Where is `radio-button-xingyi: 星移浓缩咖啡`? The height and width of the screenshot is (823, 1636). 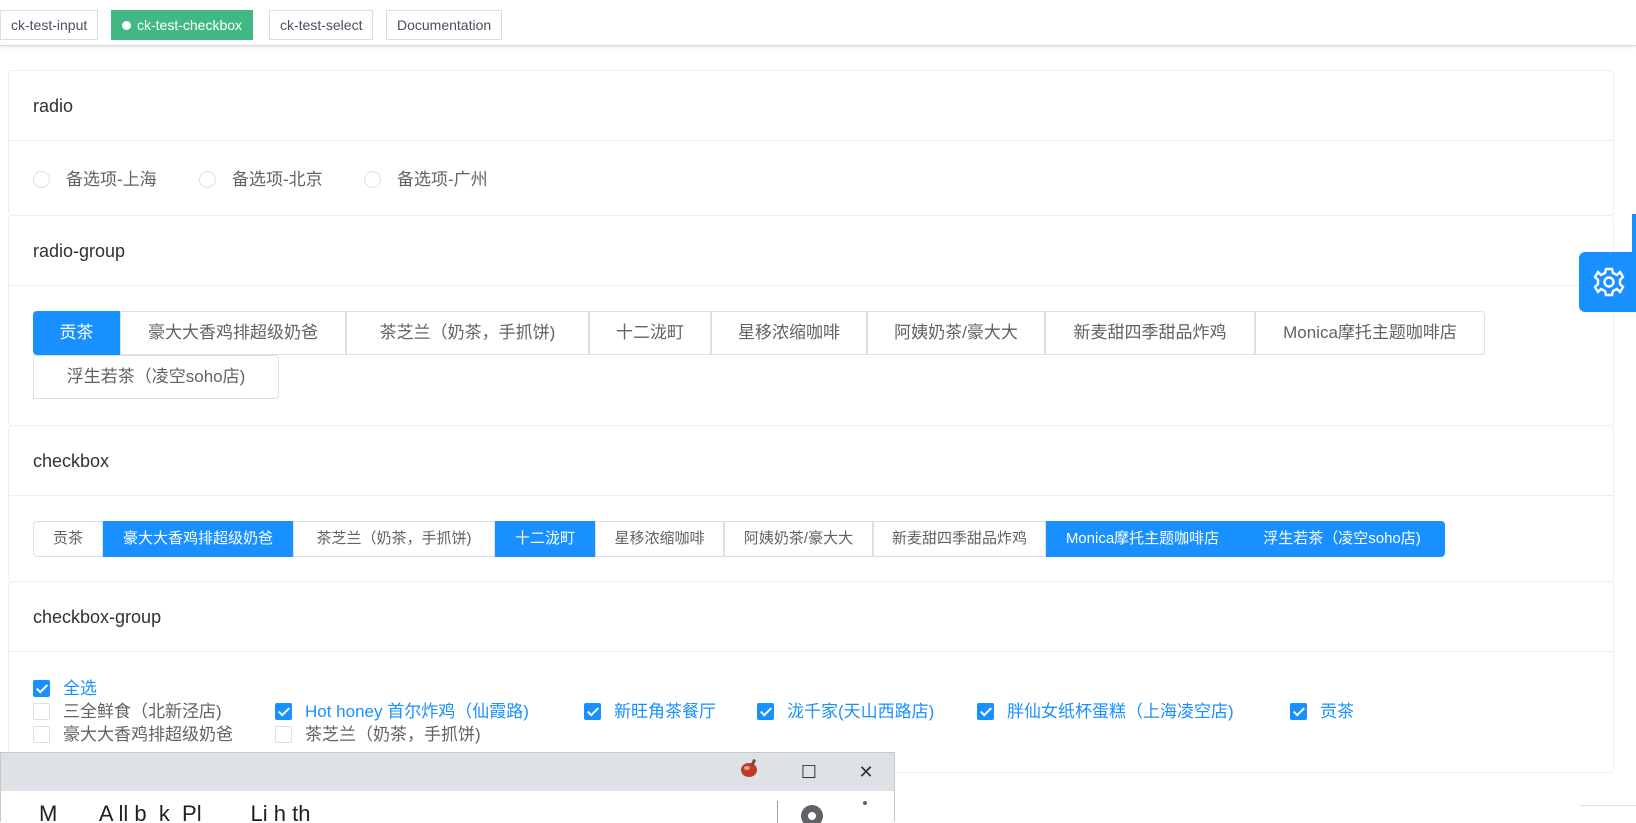 radio-button-xingyi: 星移浓缩咖啡 is located at coordinates (789, 333).